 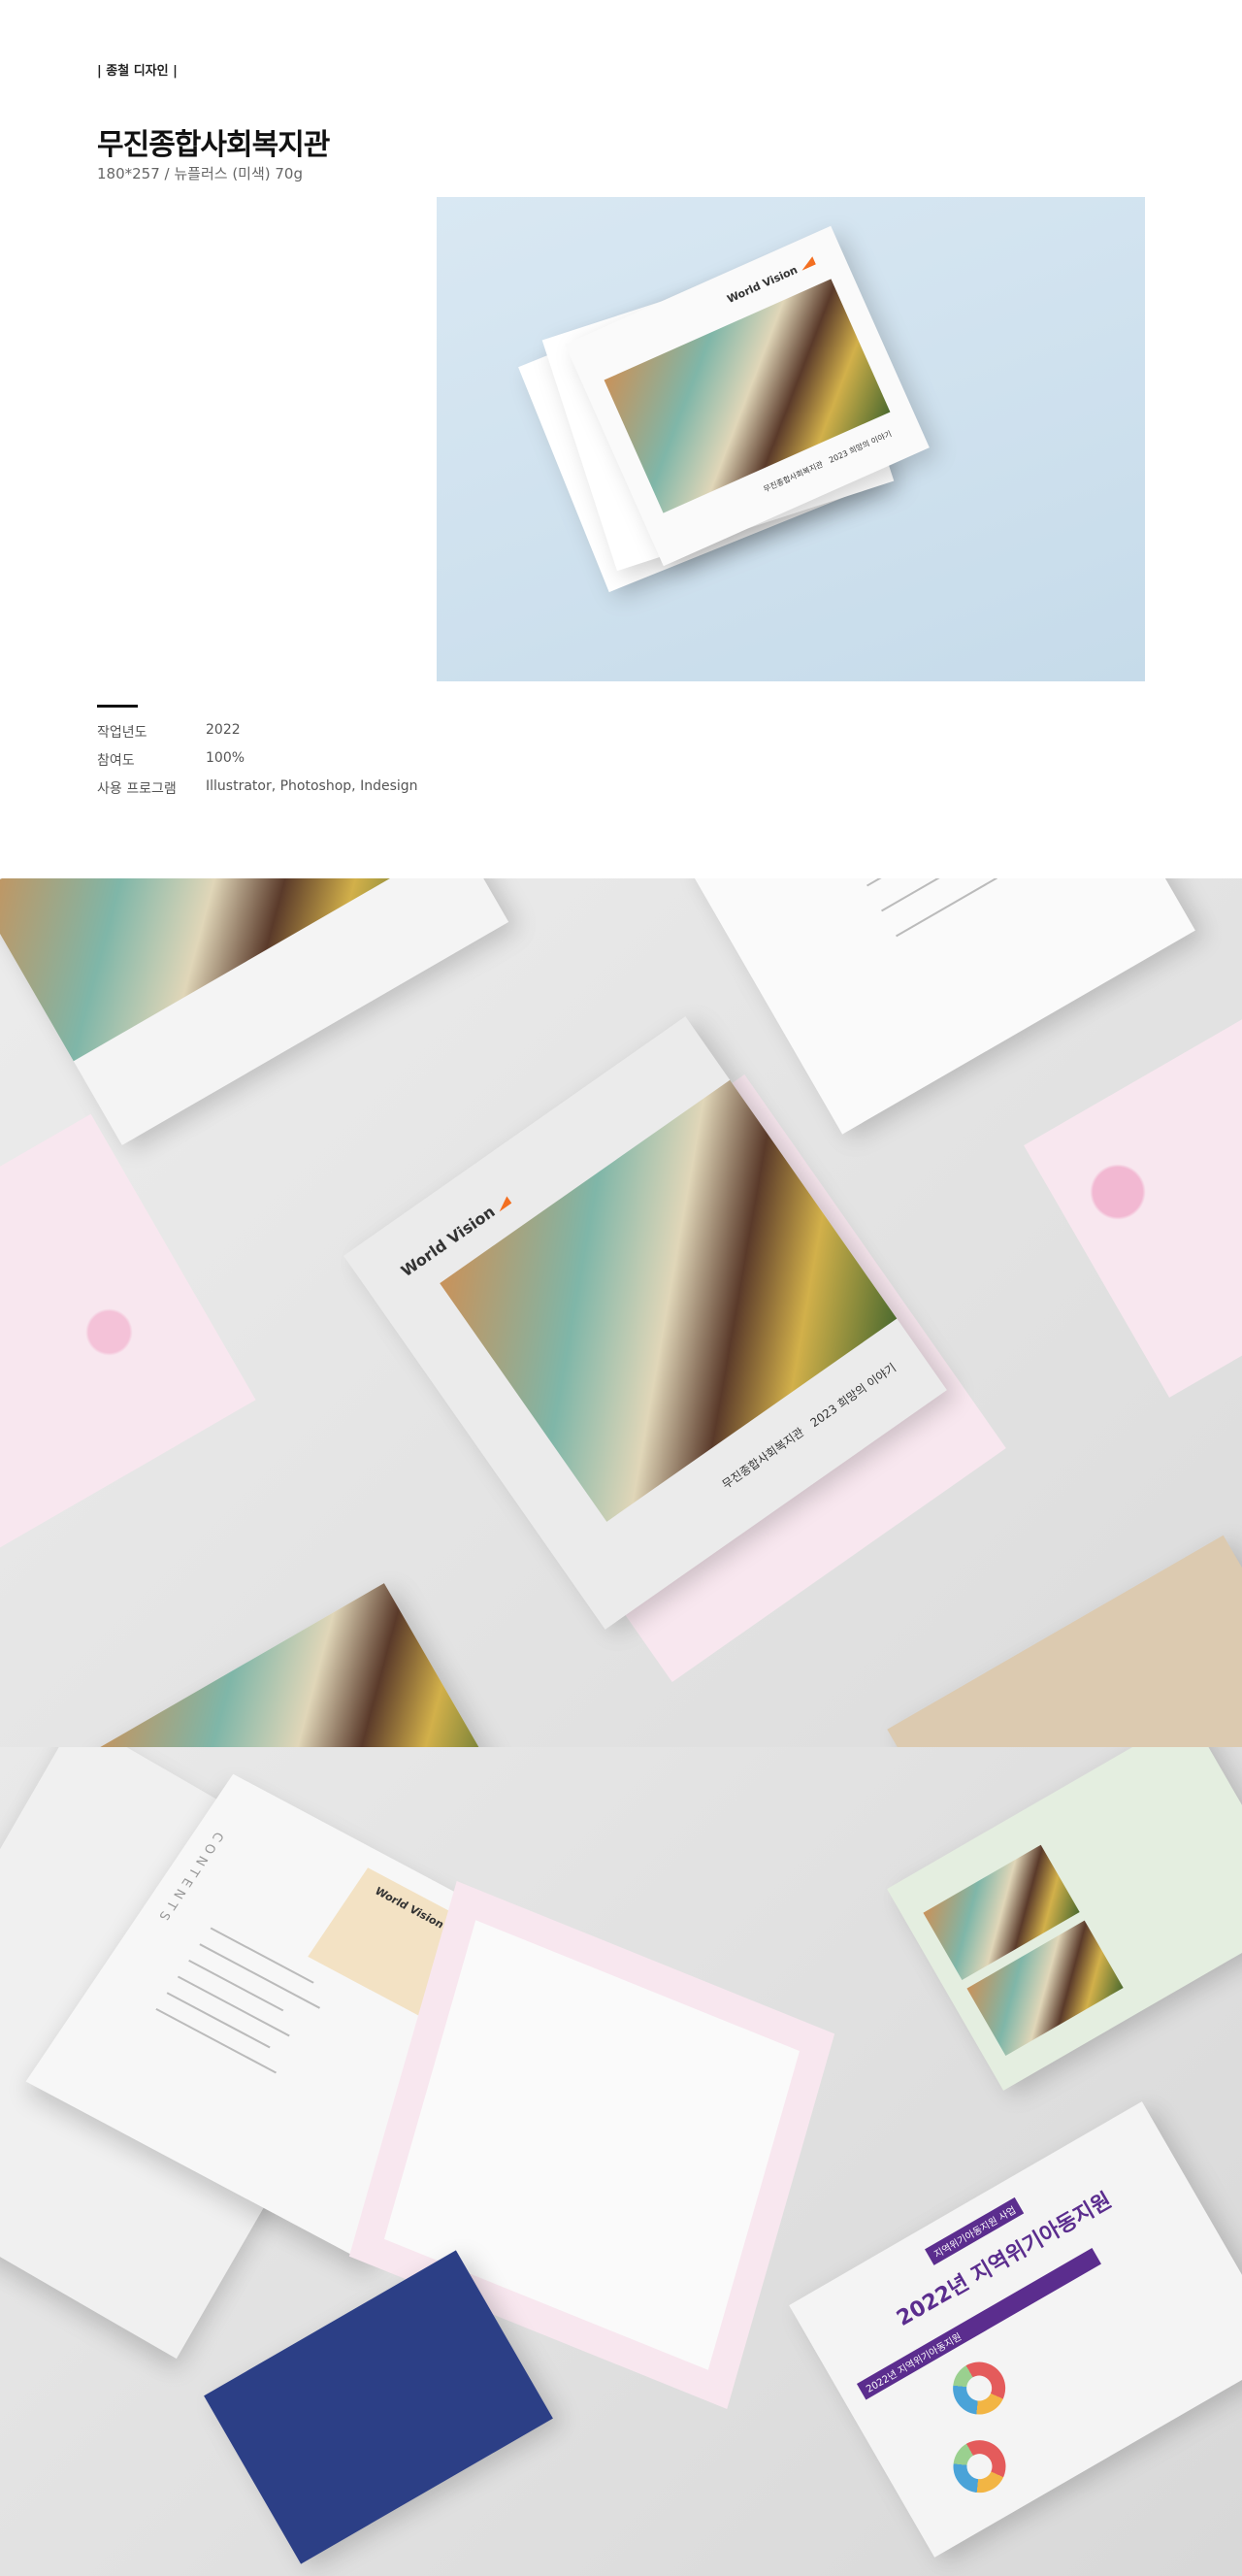 I want to click on category-tag: | 종철 디자인 |, so click(x=137, y=71).